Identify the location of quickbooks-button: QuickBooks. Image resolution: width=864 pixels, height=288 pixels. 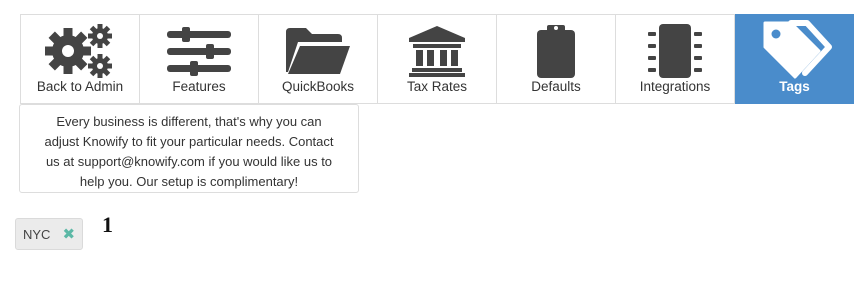
(318, 59).